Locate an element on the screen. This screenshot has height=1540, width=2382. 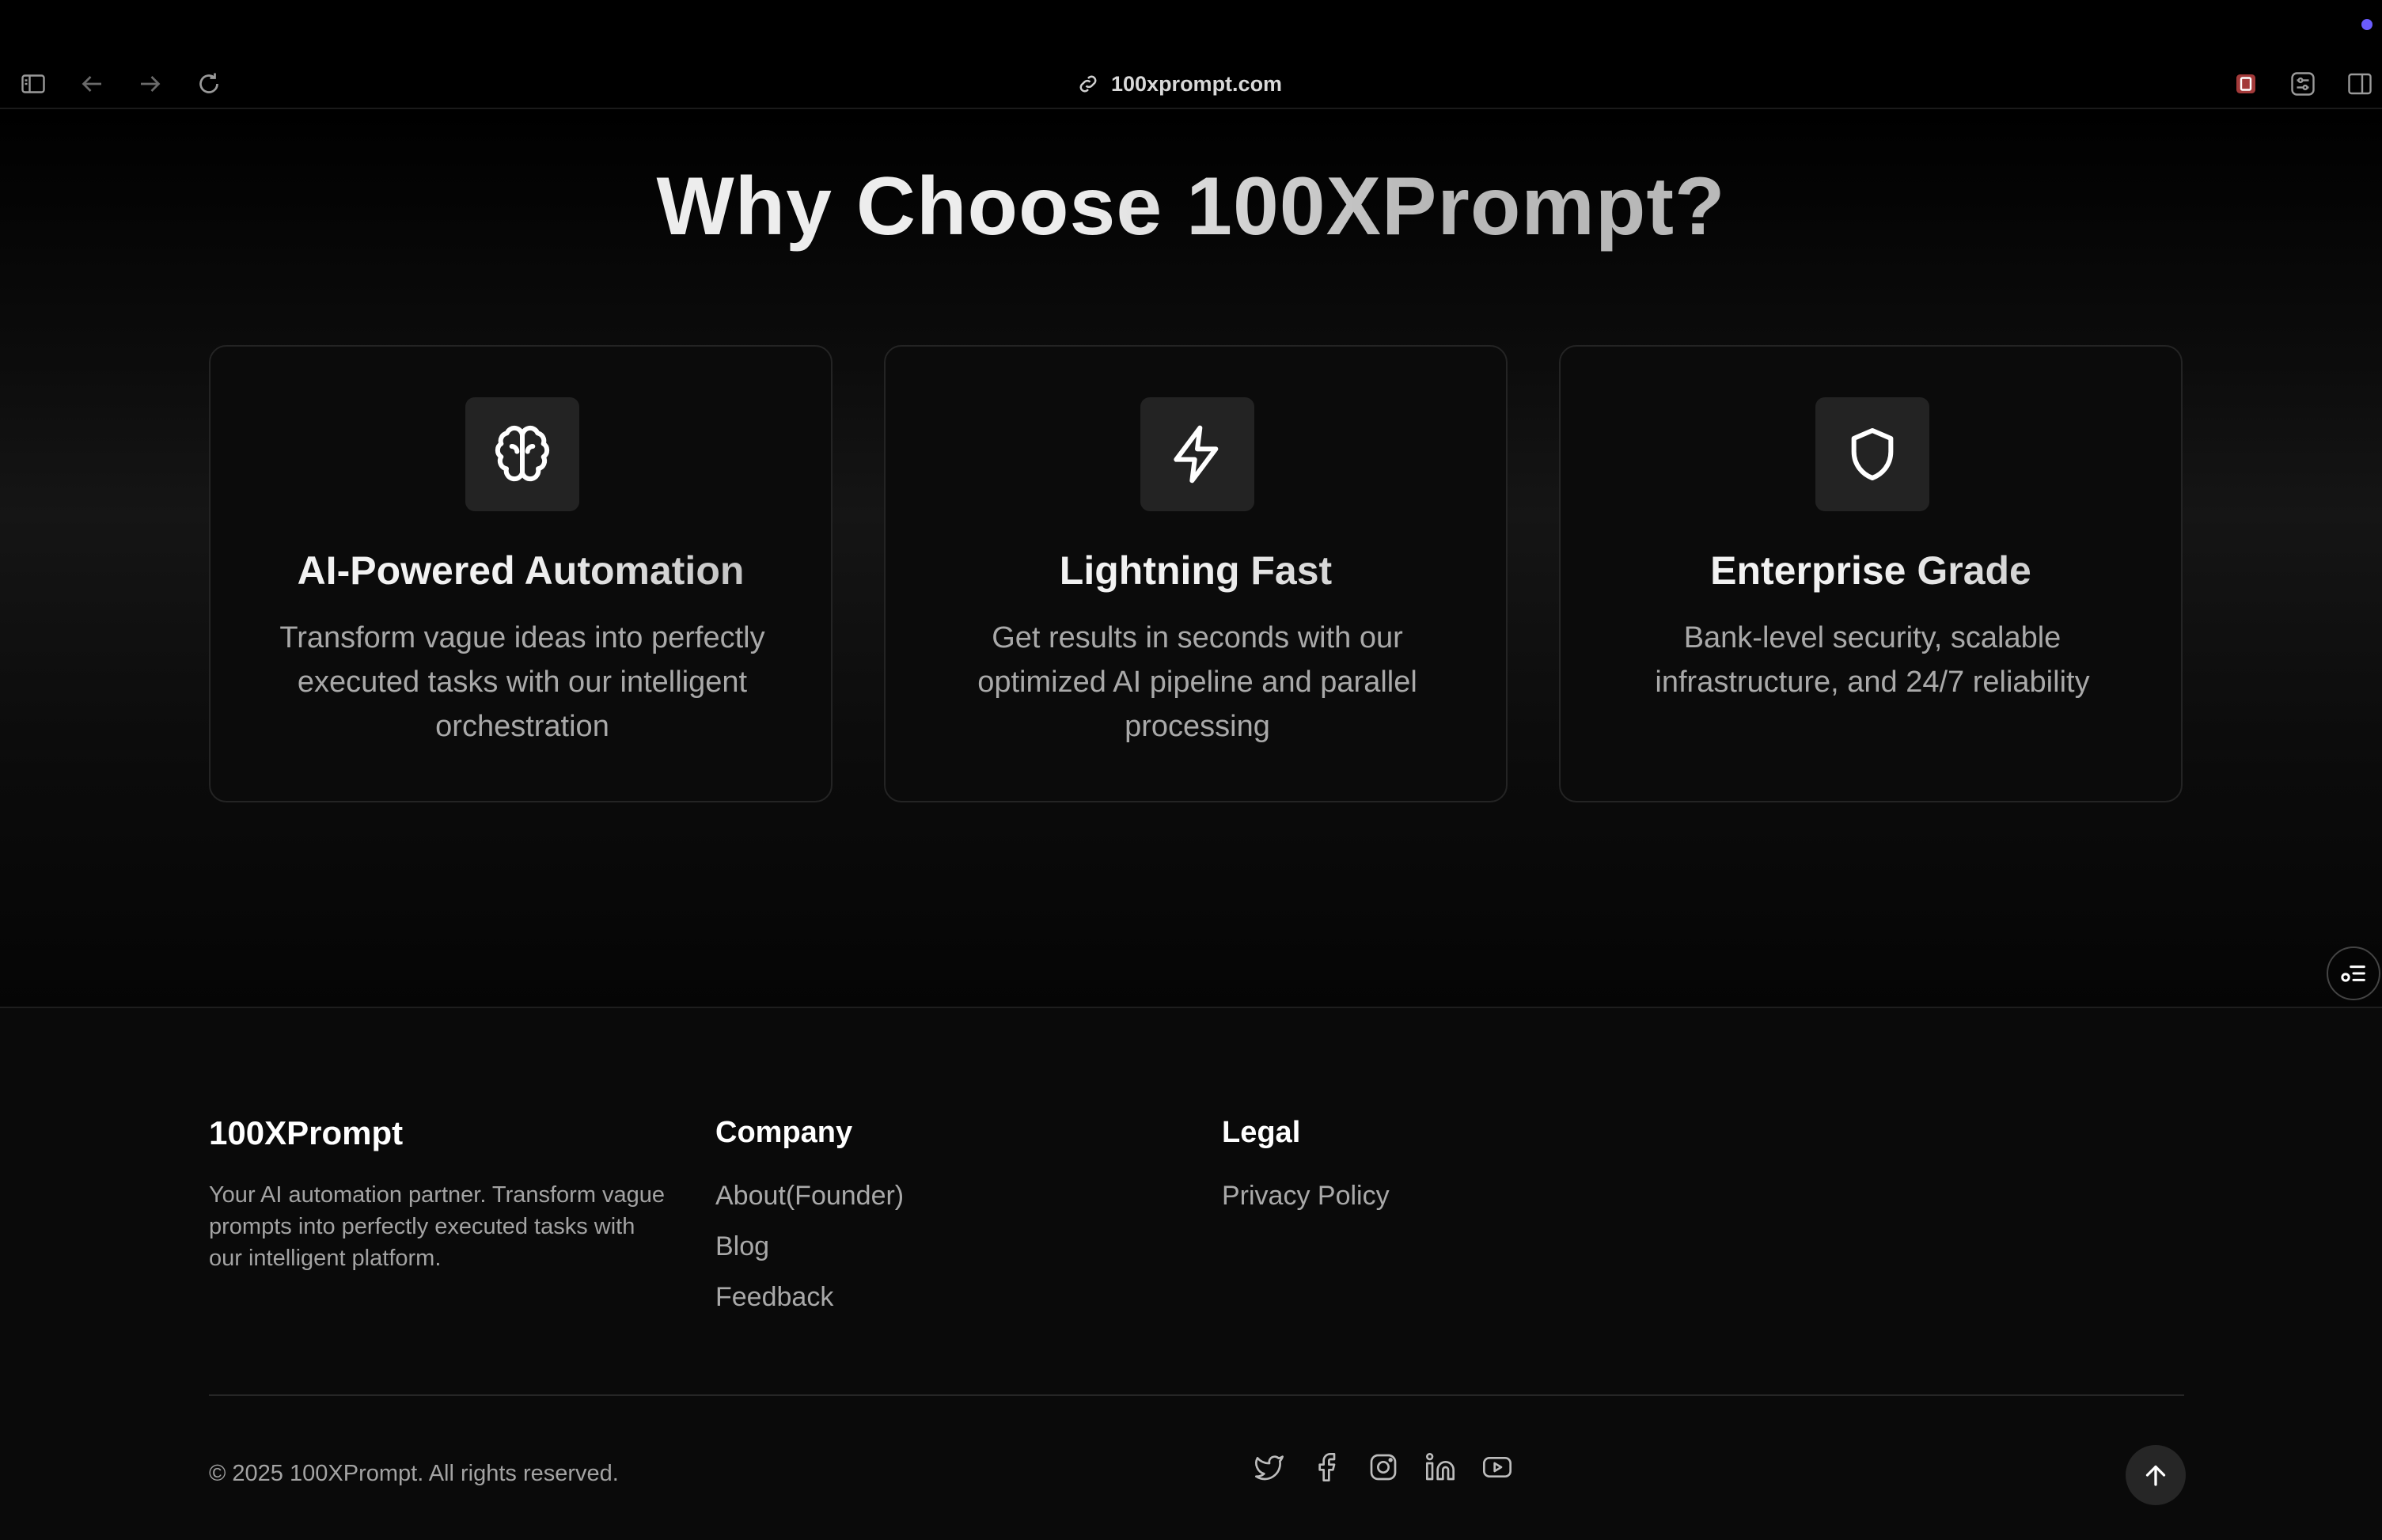
footer-link-blog: Blog is located at coordinates (809, 1246).